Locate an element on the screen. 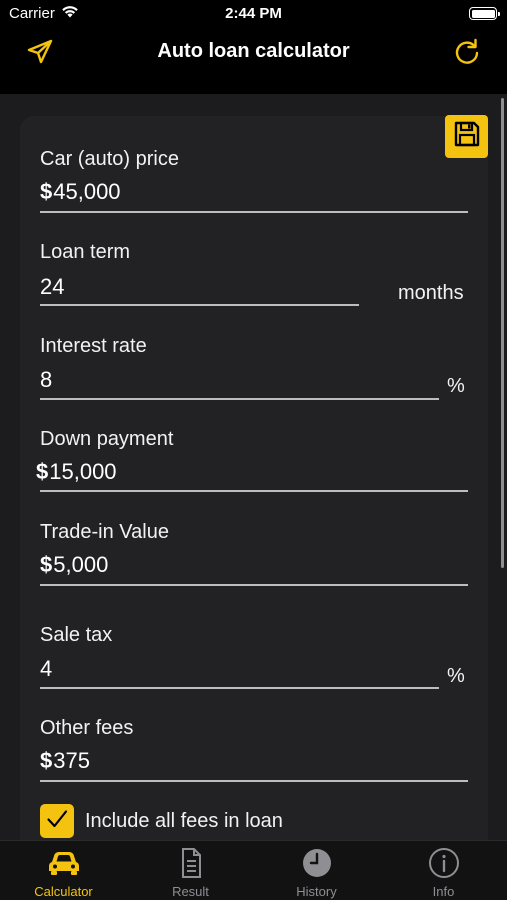  checkmark-icon is located at coordinates (57, 821).